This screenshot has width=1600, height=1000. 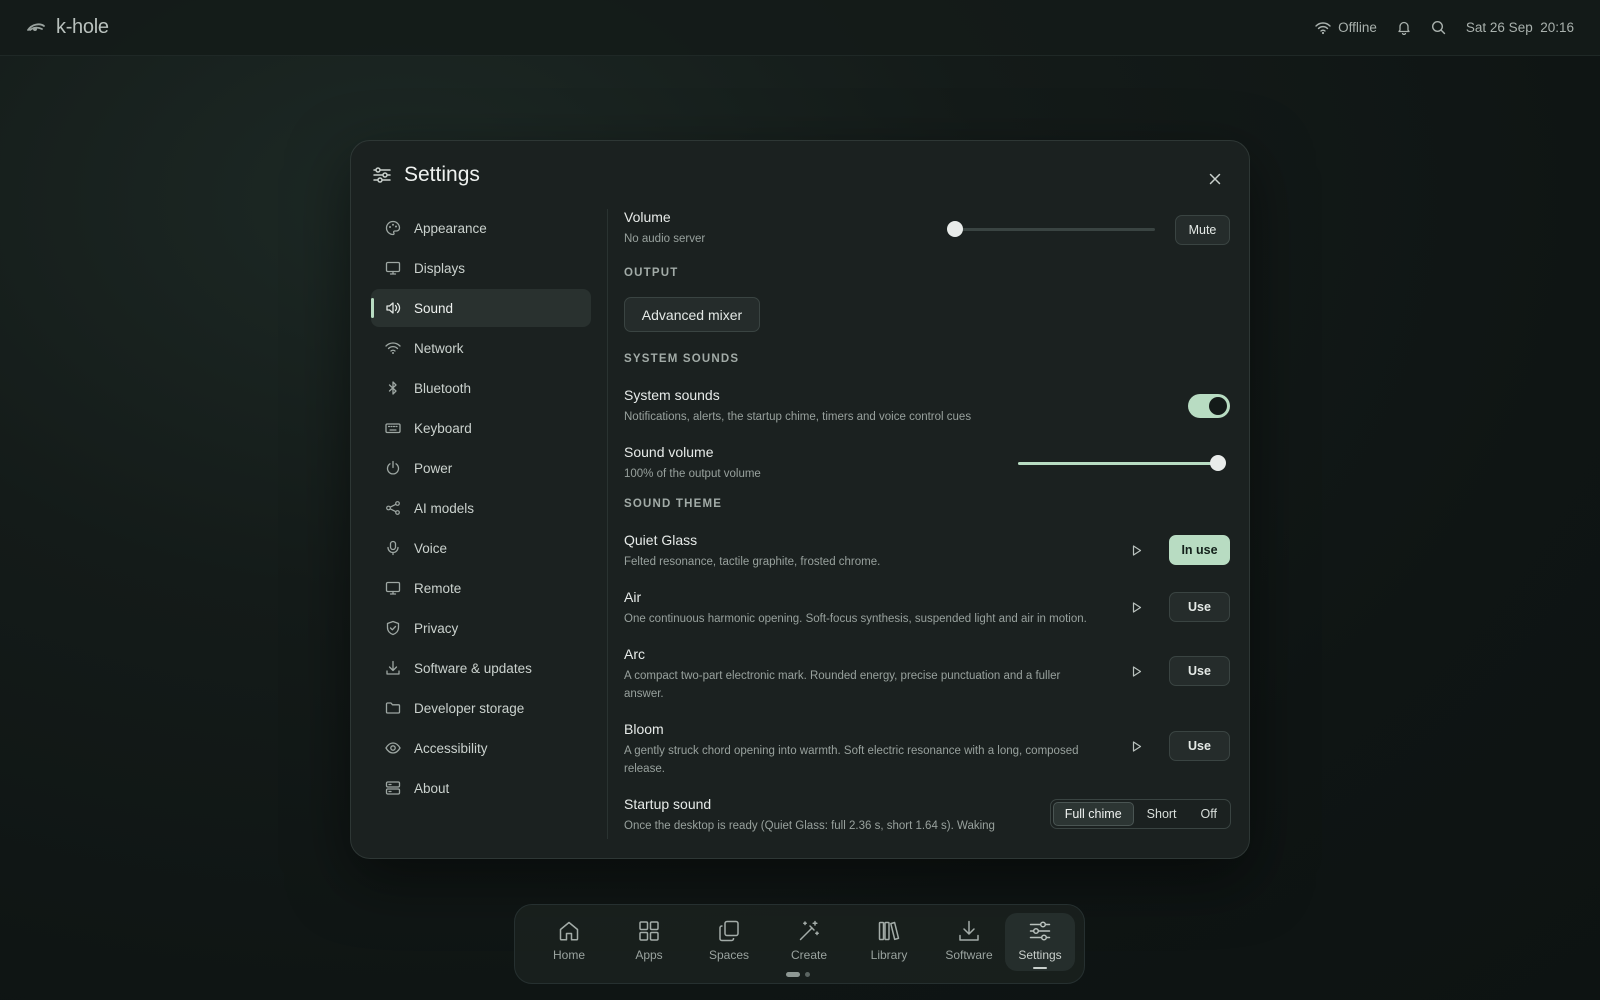 What do you see at coordinates (481, 548) in the screenshot?
I see `sidebar-item-voice: Voice` at bounding box center [481, 548].